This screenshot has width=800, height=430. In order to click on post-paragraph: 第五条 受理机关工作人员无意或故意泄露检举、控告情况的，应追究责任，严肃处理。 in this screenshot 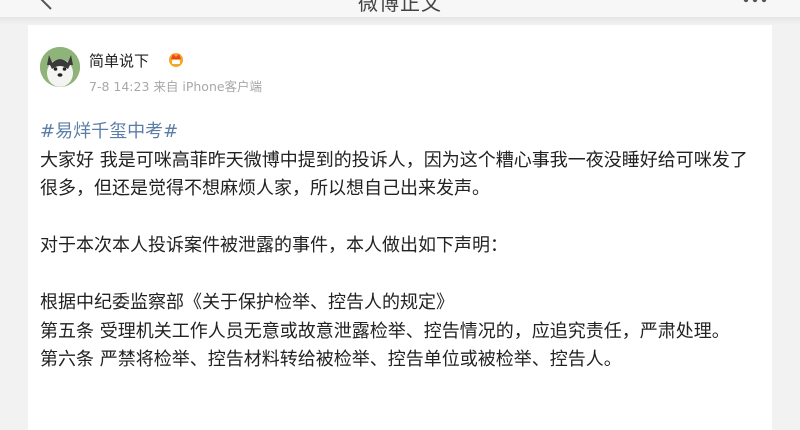, I will do `click(385, 331)`.